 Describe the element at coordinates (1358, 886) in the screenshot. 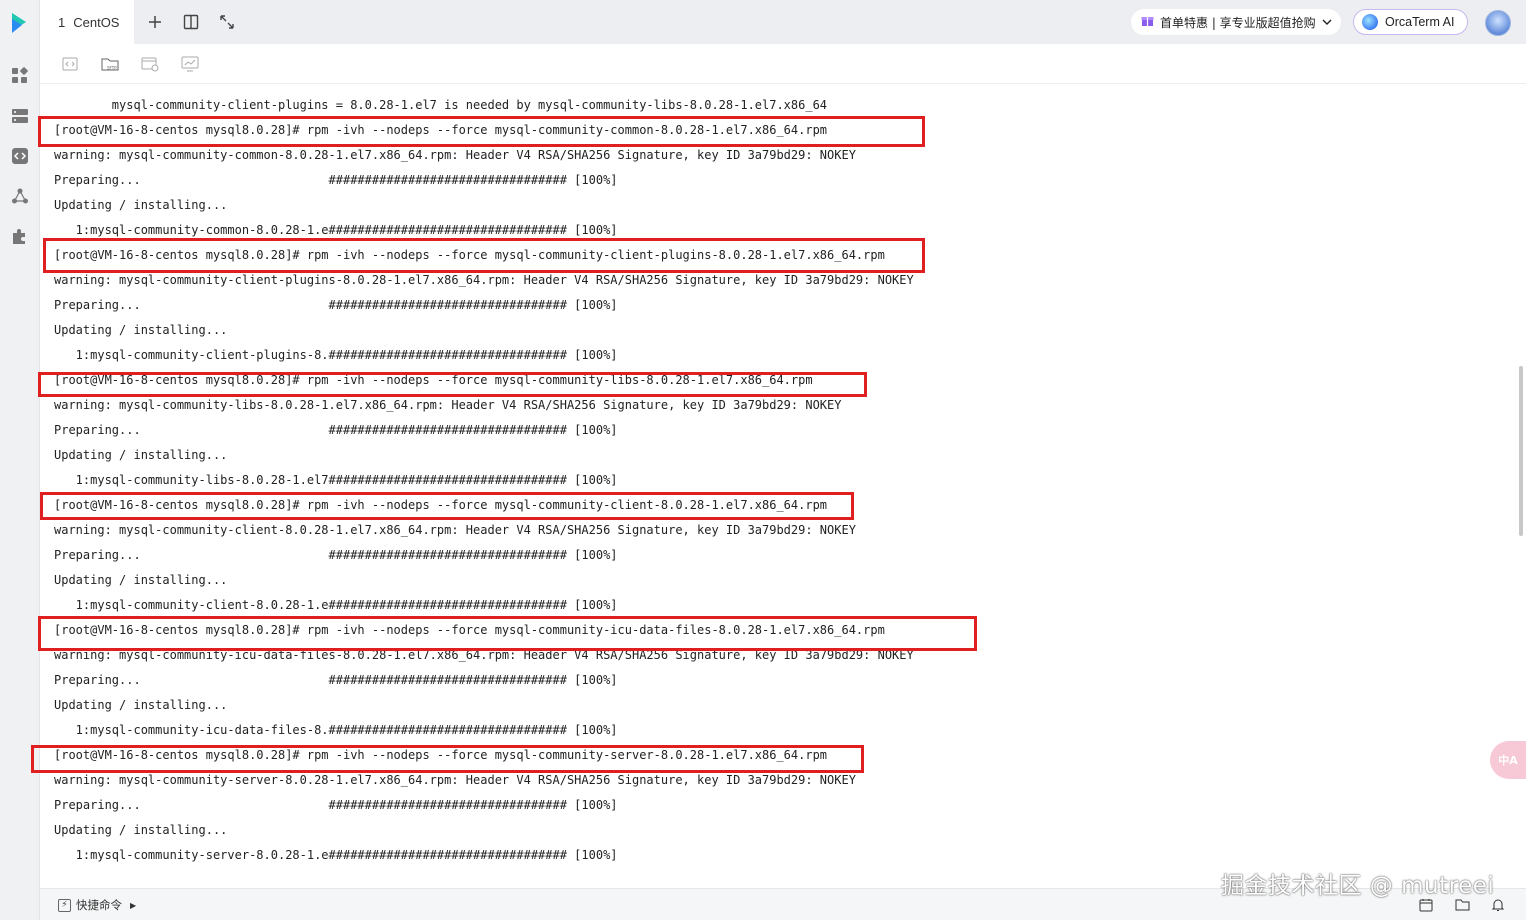

I see `watermark: 掘金技术社区 @ mutreei` at that location.